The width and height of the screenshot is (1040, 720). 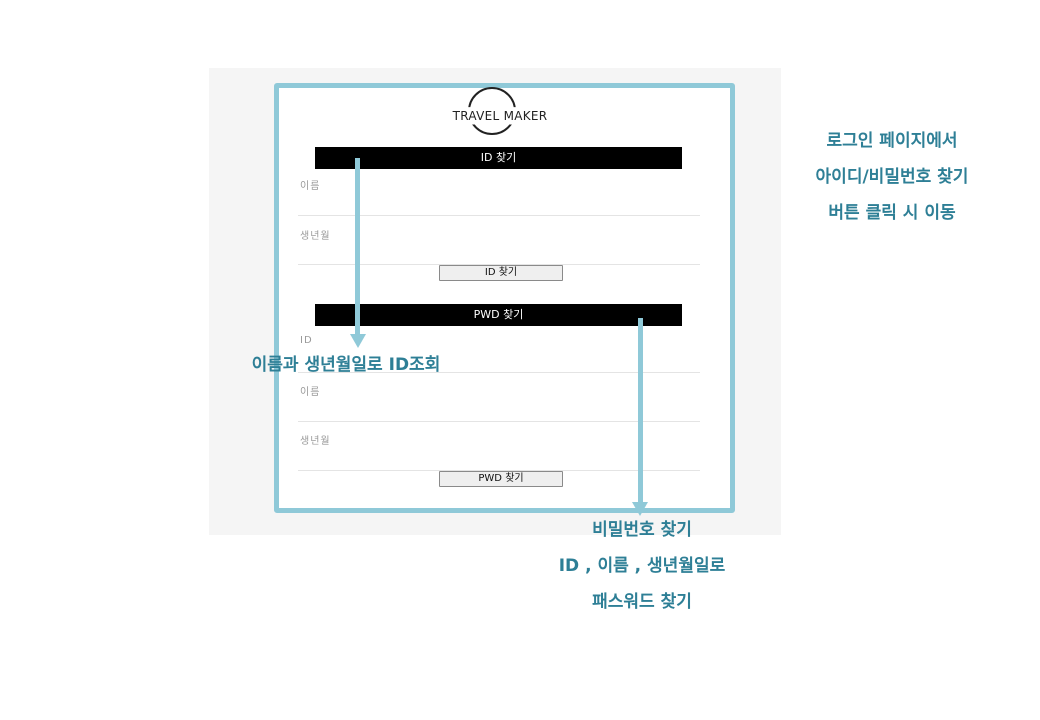 What do you see at coordinates (892, 213) in the screenshot?
I see `note-line: 버튼 클릭 시 이동` at bounding box center [892, 213].